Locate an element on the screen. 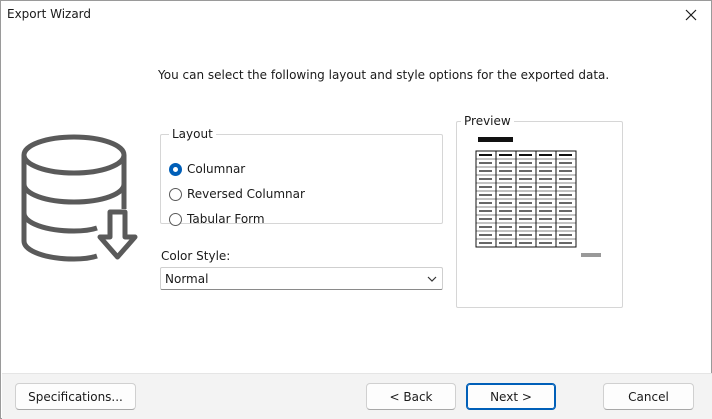  preview-group: Preview is located at coordinates (539, 211).